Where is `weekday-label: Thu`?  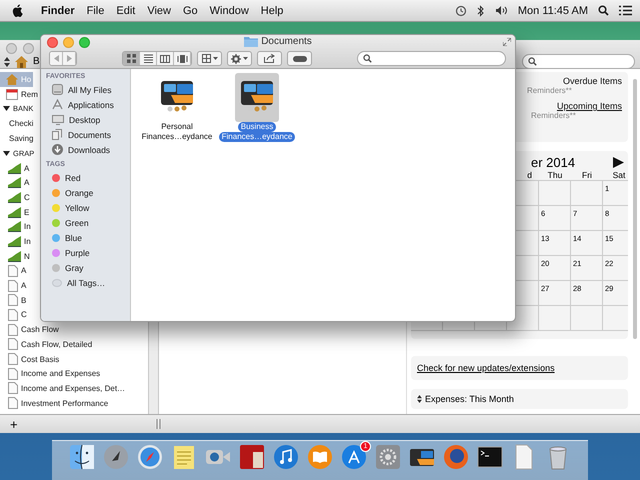
weekday-label: Thu is located at coordinates (555, 175).